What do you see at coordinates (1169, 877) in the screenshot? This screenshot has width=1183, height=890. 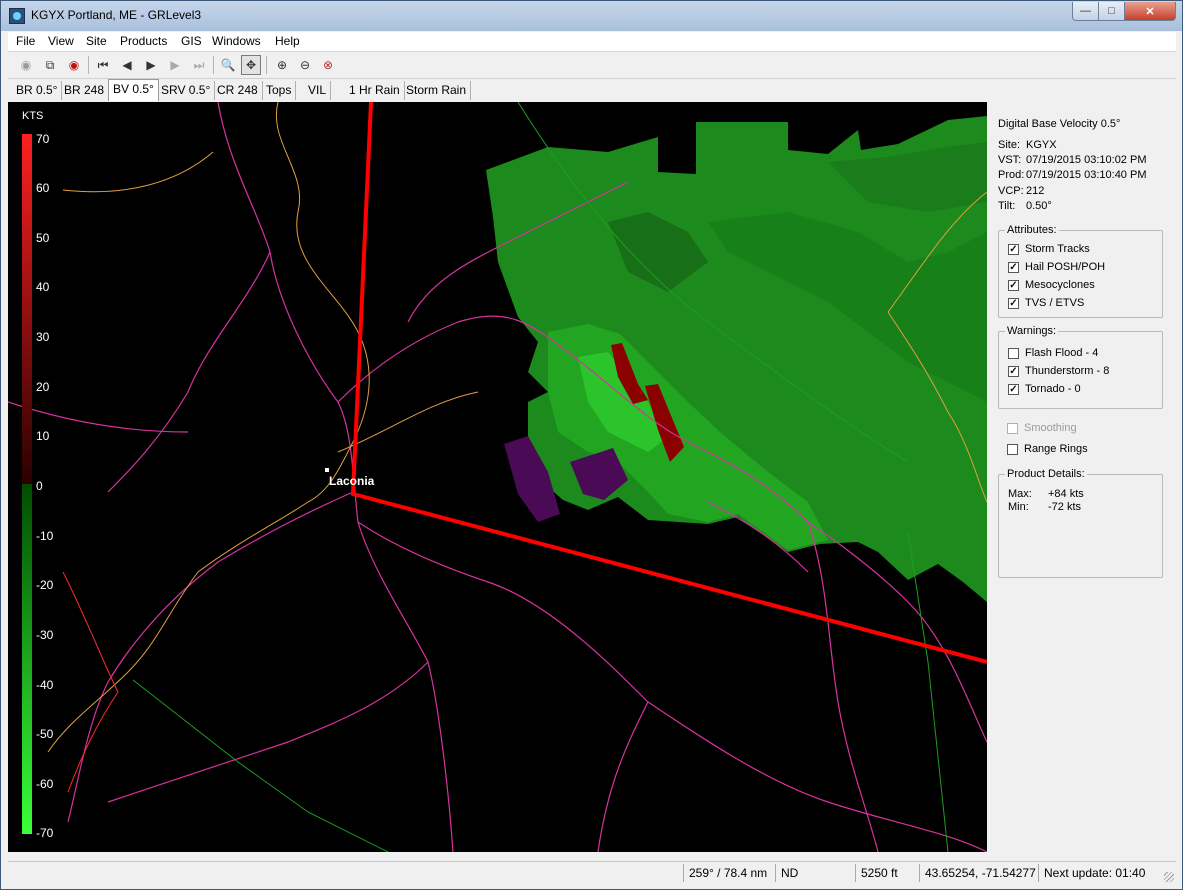 I see `resize-grip-icon` at bounding box center [1169, 877].